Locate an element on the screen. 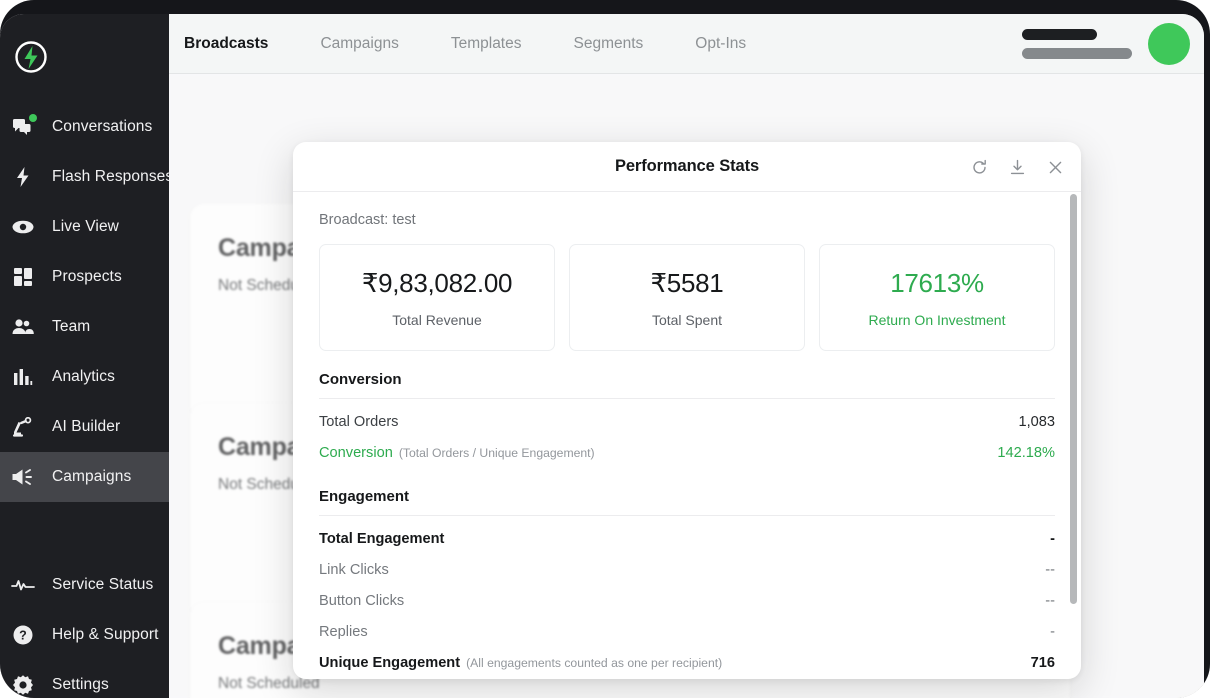 This screenshot has width=1226, height=698. stat-value: ₹5581 is located at coordinates (687, 282).